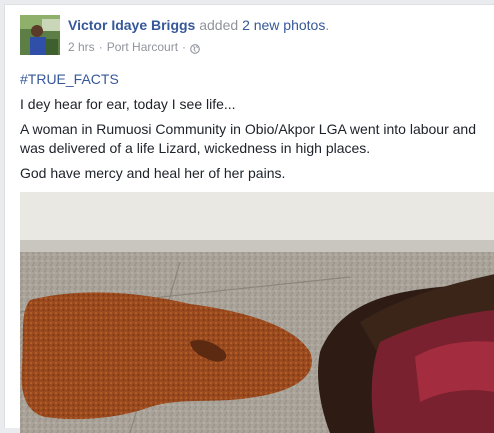  I want to click on timestamp: 2 hrs, so click(81, 47).